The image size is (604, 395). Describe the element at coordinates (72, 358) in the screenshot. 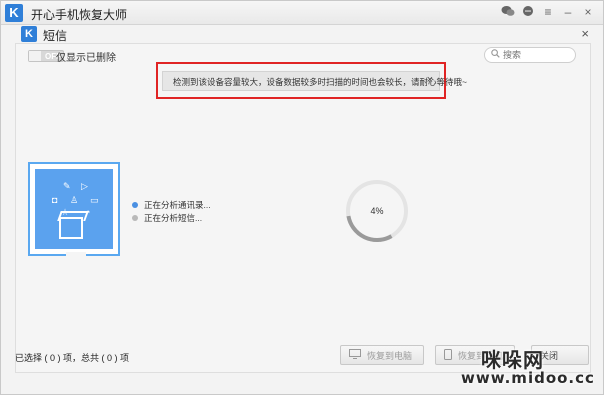

I see `selection-summary: 已选择 ( 0 ) 项，总共 ( 0 ) 项` at that location.